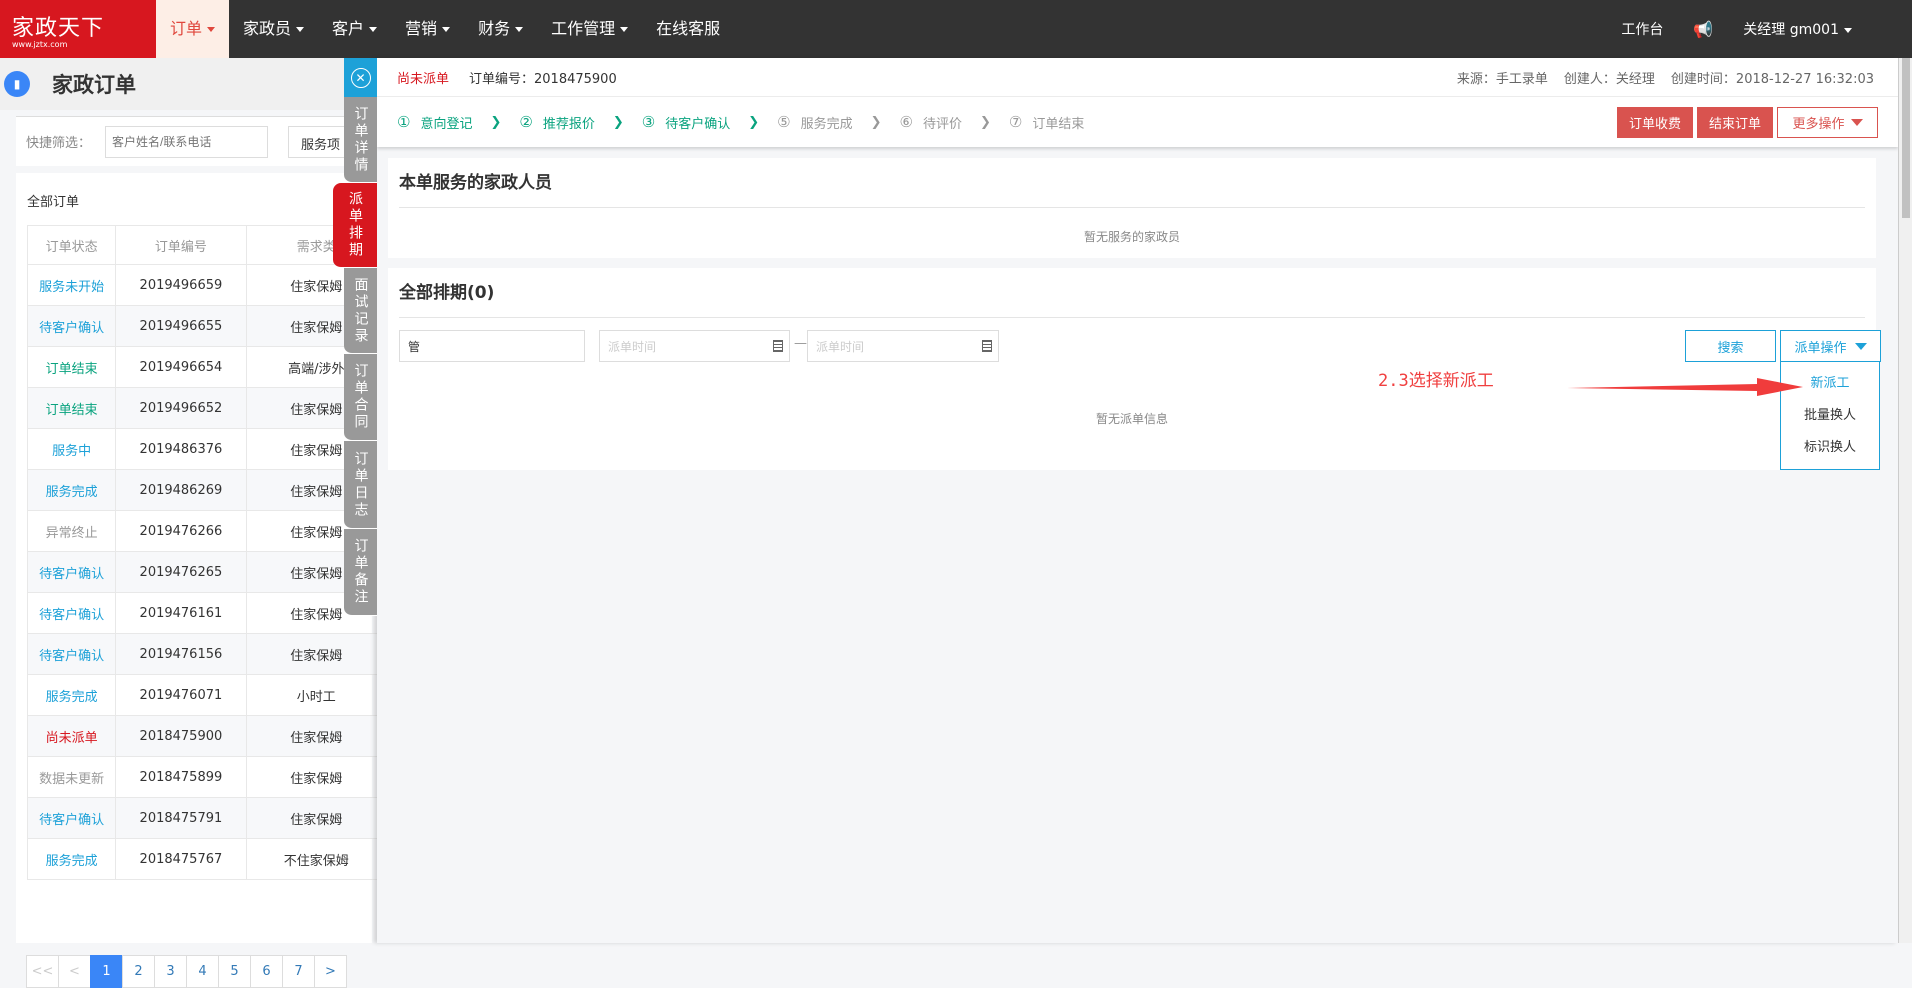  I want to click on menu-item-mark-replace: 标识换人, so click(1830, 448).